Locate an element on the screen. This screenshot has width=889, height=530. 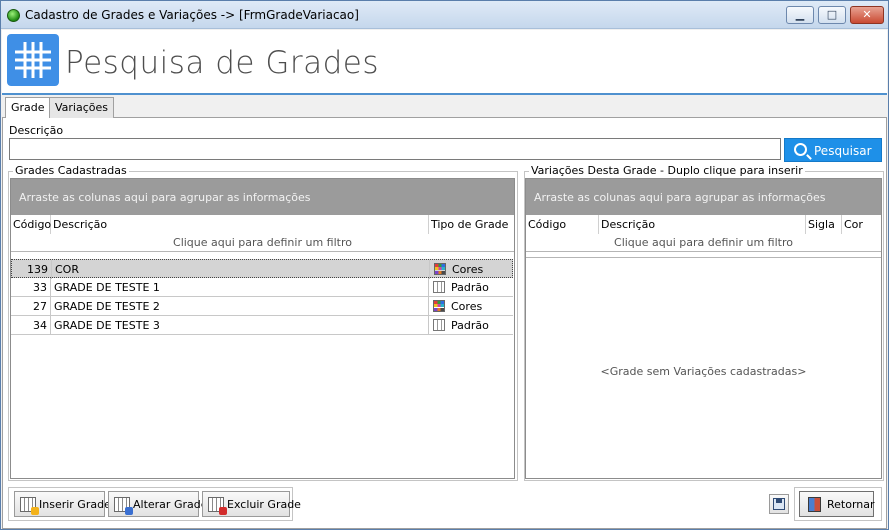
search-icon is located at coordinates (800, 149).